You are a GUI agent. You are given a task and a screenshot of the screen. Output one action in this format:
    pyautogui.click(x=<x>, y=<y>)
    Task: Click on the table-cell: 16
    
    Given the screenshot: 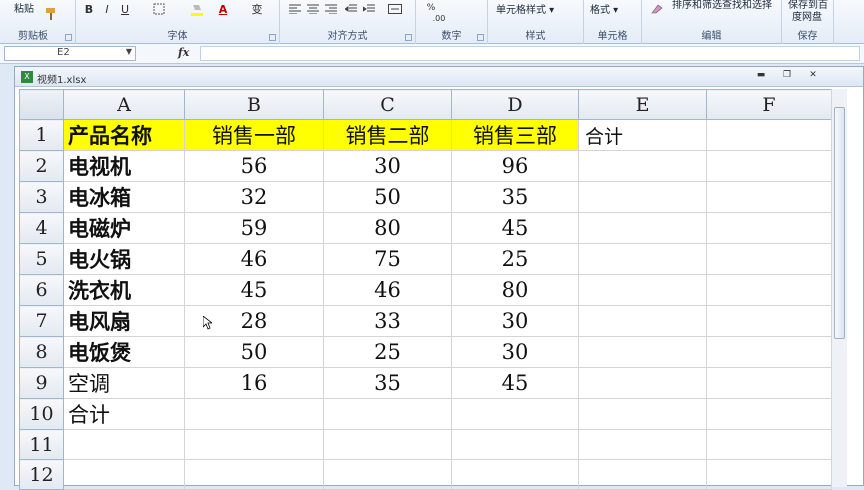 What is the action you would take?
    pyautogui.click(x=254, y=383)
    